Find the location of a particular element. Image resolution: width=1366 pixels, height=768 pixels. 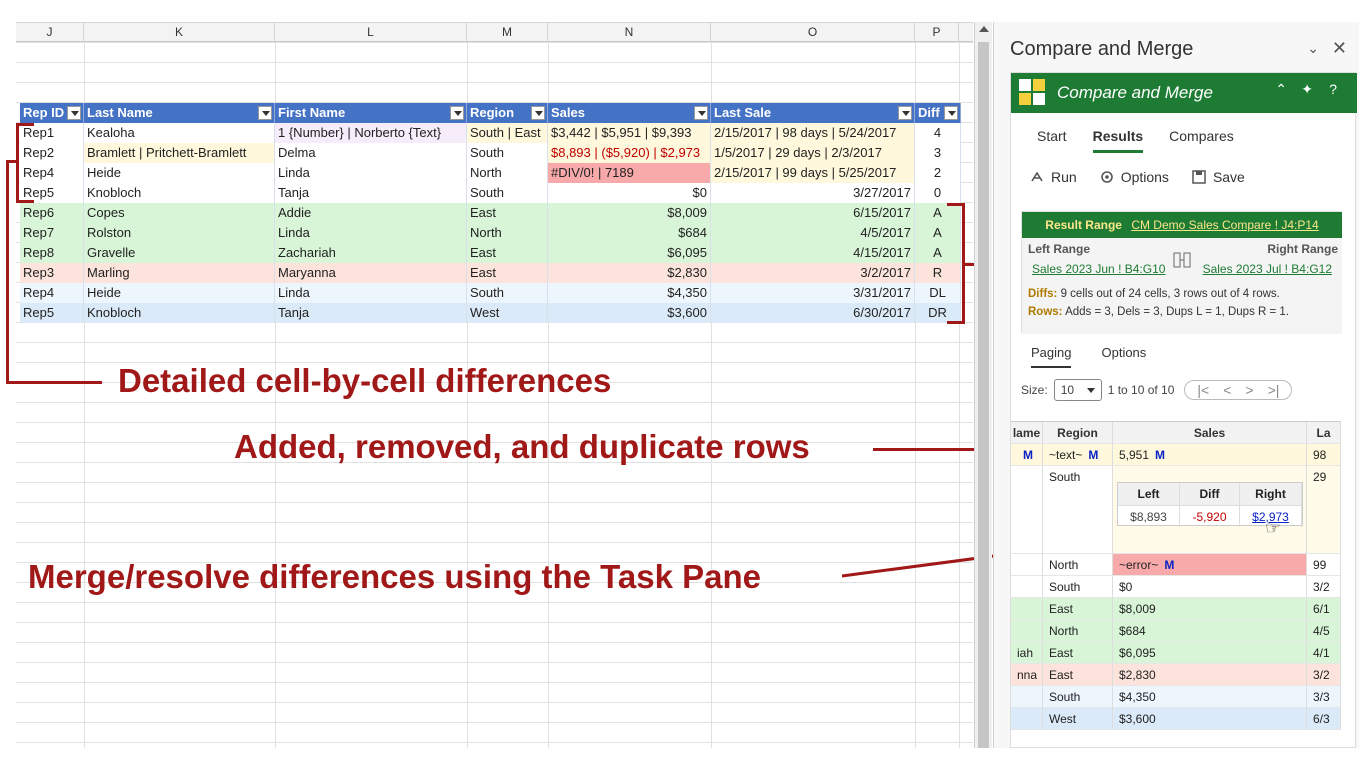

results-toolbar: Run Options Save is located at coordinates (1137, 177).